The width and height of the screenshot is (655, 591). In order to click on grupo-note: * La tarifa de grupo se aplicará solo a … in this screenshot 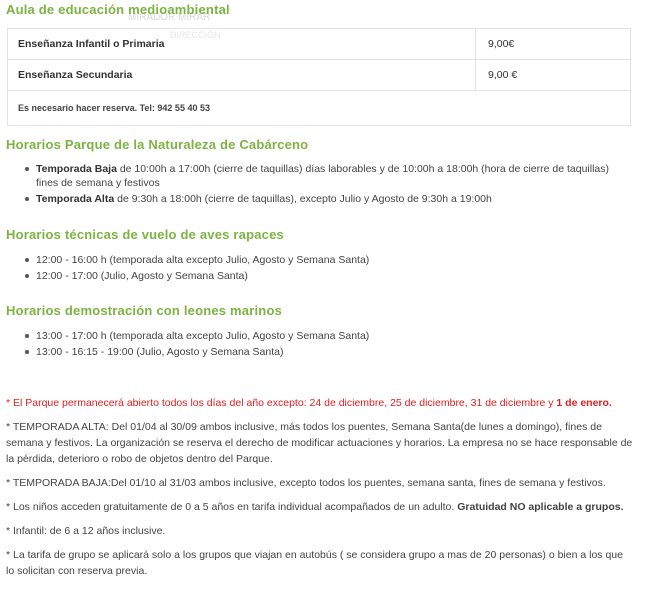, I will do `click(314, 563)`.